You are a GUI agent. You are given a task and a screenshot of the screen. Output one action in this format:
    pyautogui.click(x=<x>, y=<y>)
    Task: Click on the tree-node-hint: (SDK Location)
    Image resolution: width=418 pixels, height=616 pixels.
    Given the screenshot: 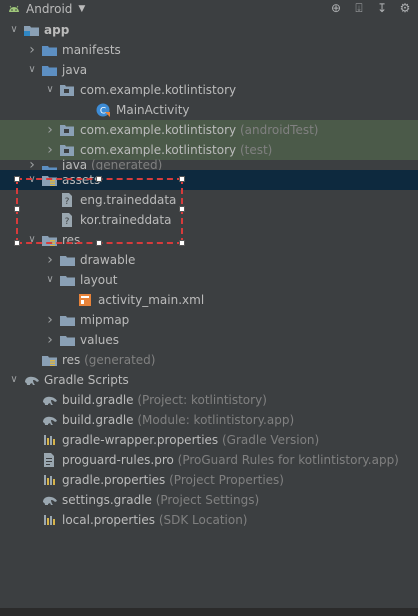 What is the action you would take?
    pyautogui.click(x=201, y=520)
    